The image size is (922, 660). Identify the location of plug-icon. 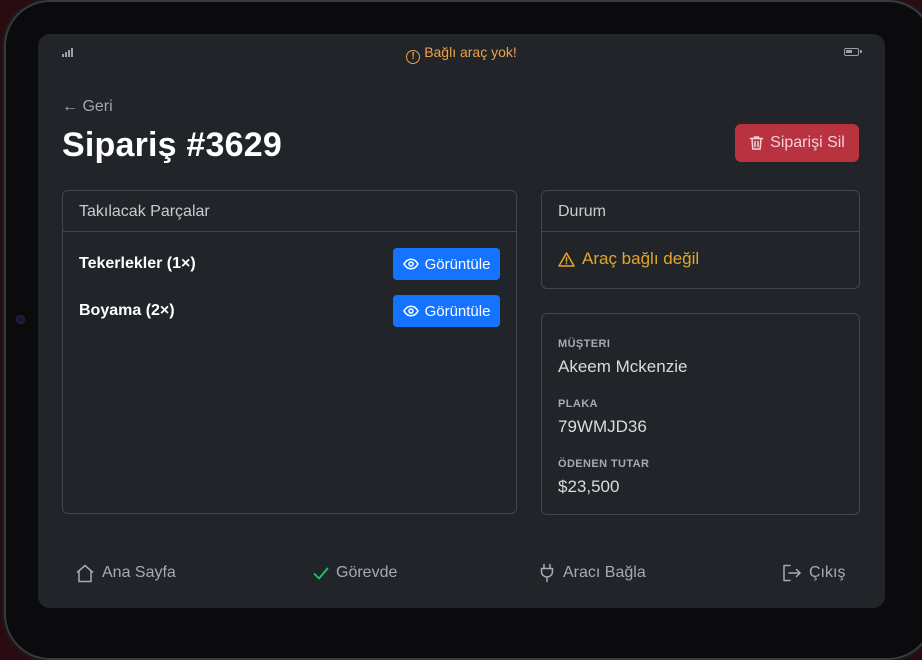
(547, 573).